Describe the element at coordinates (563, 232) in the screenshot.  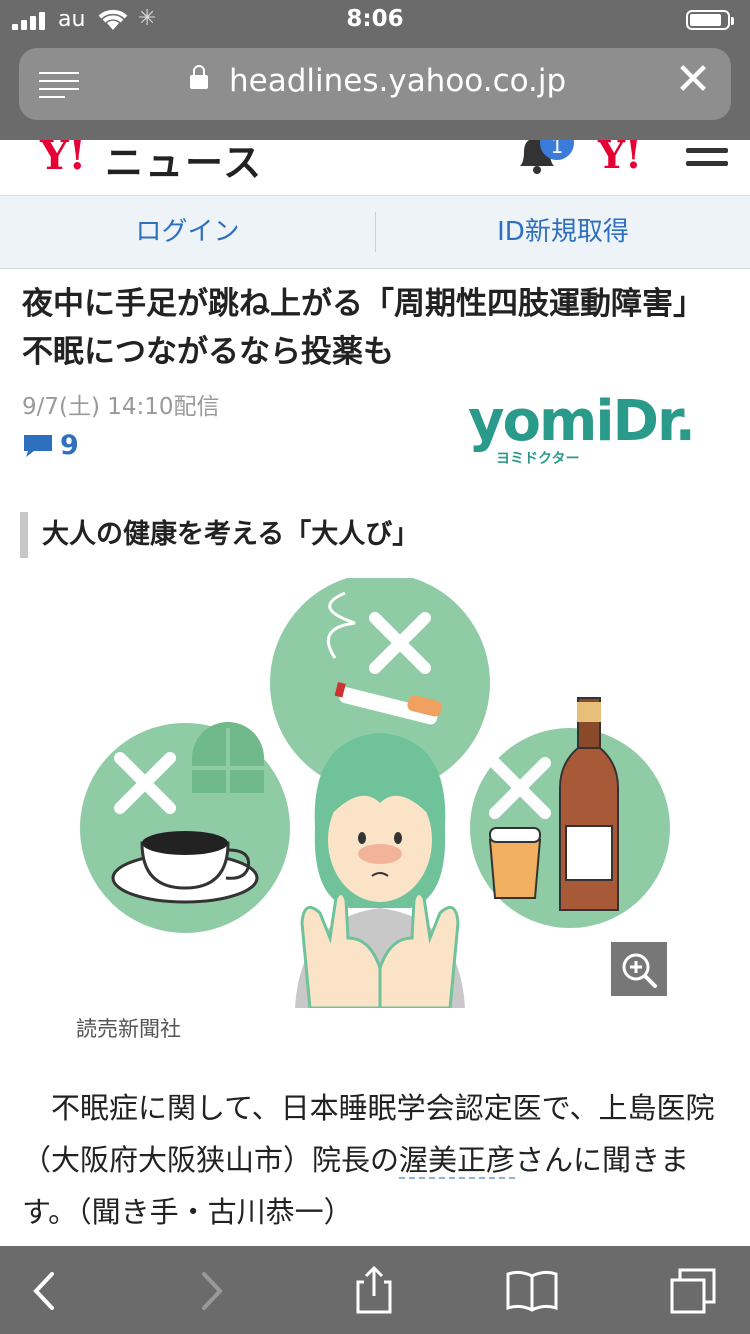
I see `register-id-link: ID新規取得` at that location.